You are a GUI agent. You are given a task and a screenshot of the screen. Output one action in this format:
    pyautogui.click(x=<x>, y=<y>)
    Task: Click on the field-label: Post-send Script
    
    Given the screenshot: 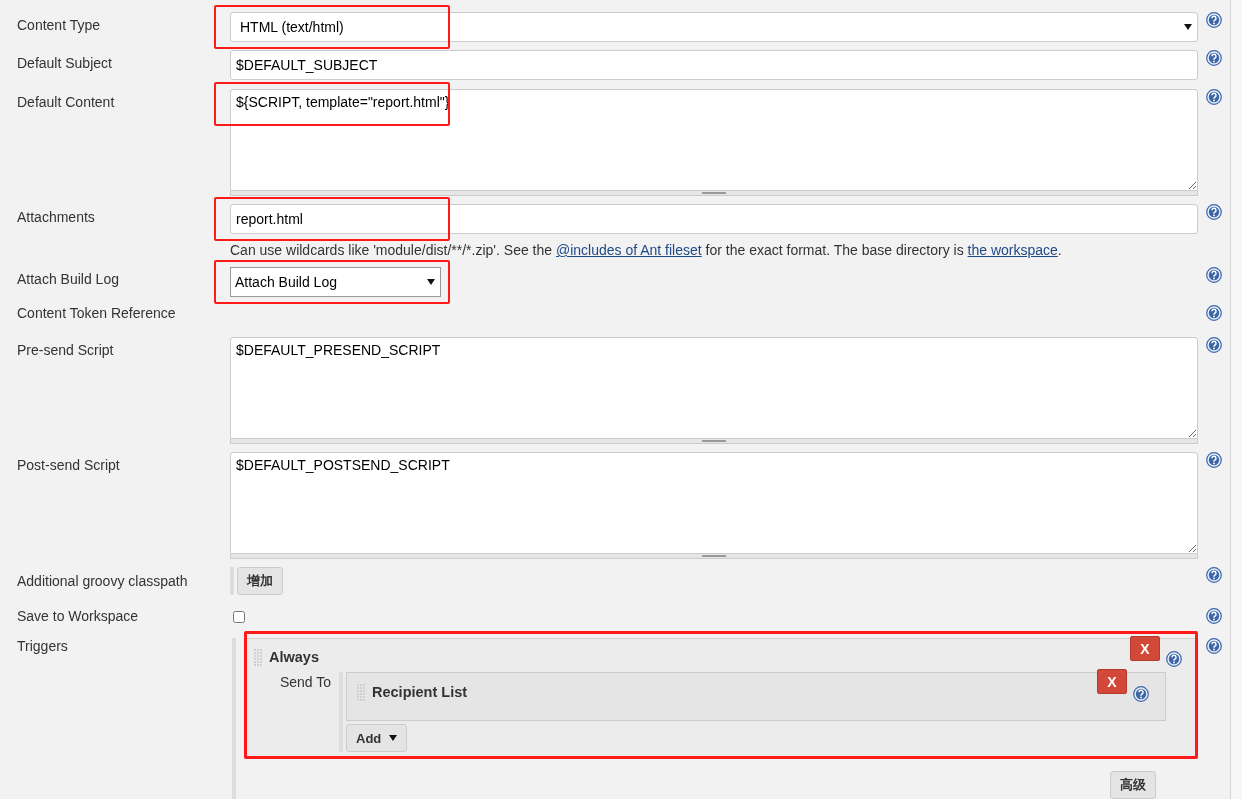 What is the action you would take?
    pyautogui.click(x=69, y=465)
    